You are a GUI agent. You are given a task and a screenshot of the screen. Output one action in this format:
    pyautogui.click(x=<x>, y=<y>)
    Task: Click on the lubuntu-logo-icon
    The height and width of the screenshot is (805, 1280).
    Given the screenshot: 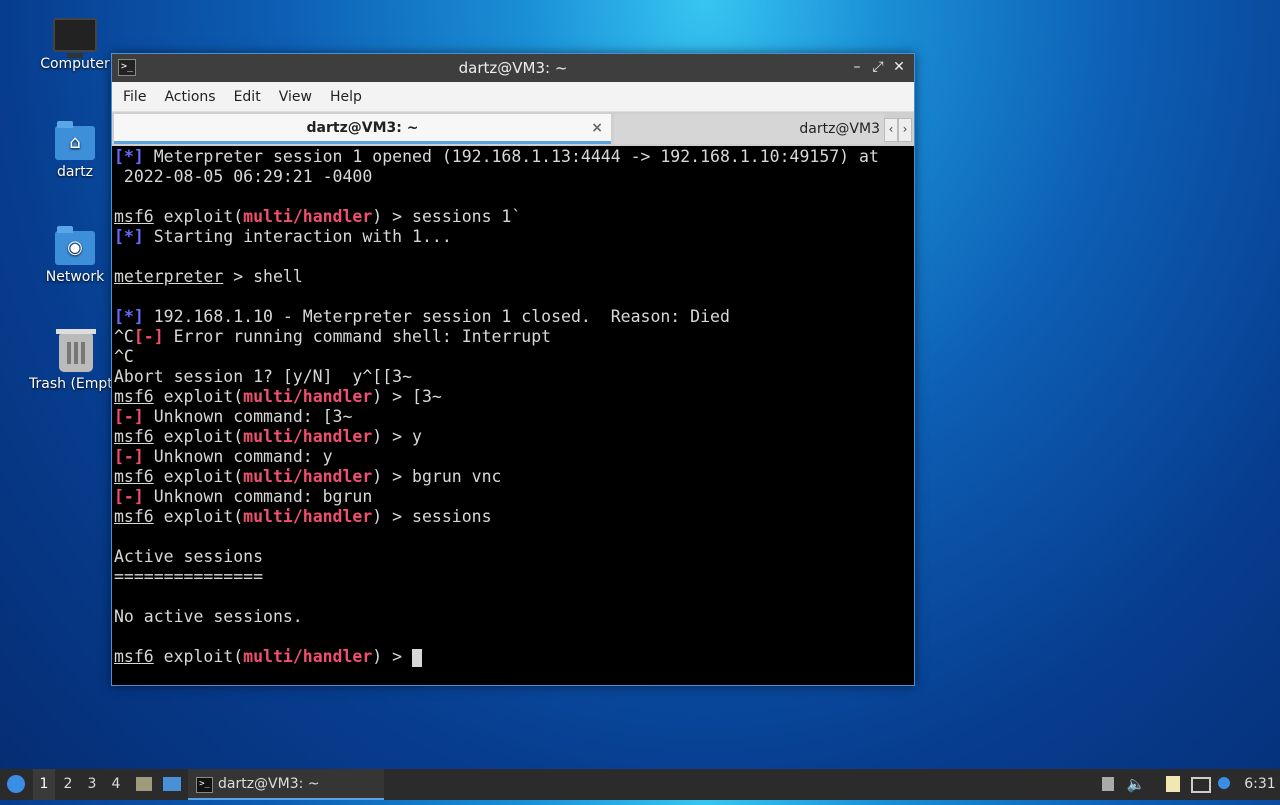 What is the action you would take?
    pyautogui.click(x=16, y=784)
    